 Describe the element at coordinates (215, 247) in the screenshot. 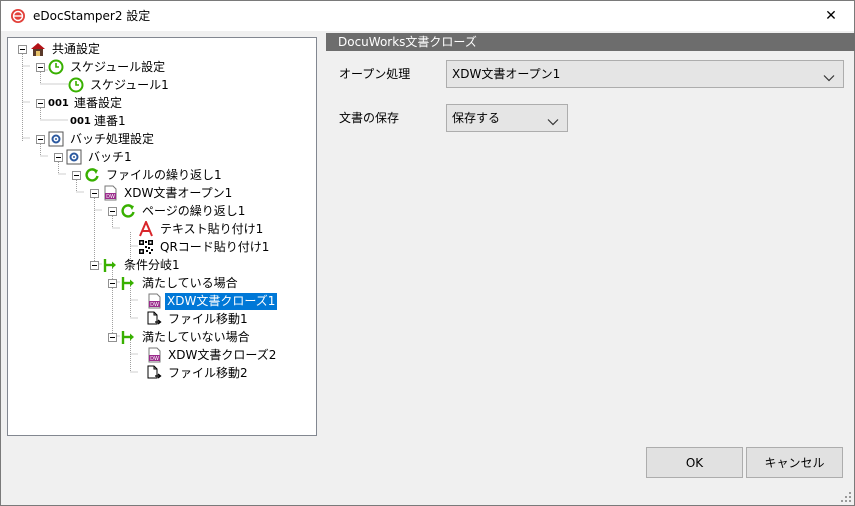

I see `tree-node-label: QRコード貼り付け1` at that location.